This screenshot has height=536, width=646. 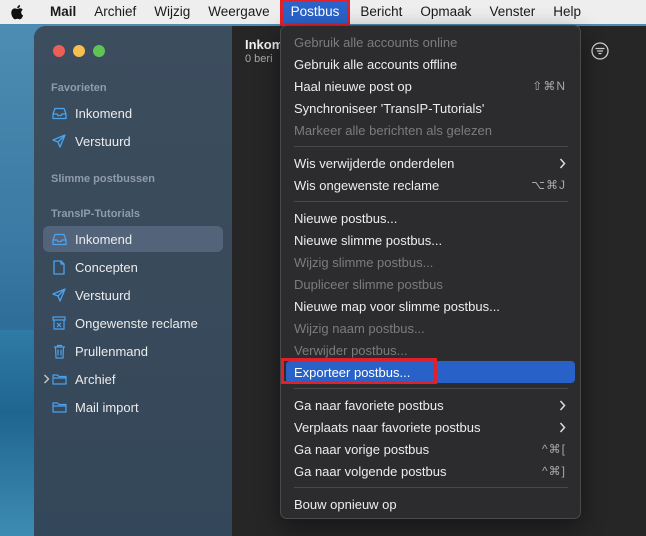 I want to click on sidebar-item-label: Prullenmand, so click(x=111, y=351).